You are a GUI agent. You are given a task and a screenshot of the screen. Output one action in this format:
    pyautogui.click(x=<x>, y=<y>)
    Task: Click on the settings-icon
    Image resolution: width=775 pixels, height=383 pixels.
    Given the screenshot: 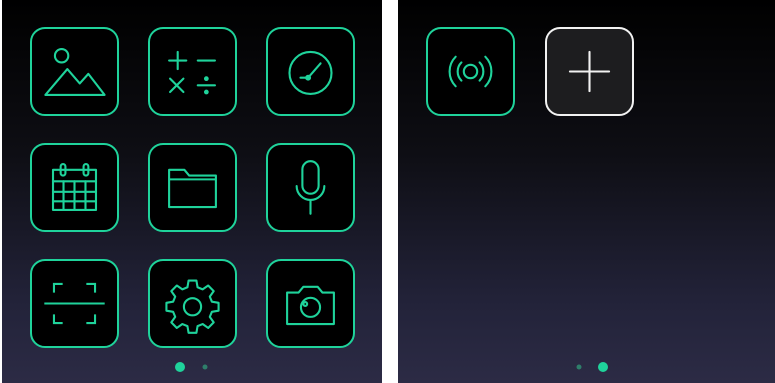 What is the action you would take?
    pyautogui.click(x=192, y=306)
    